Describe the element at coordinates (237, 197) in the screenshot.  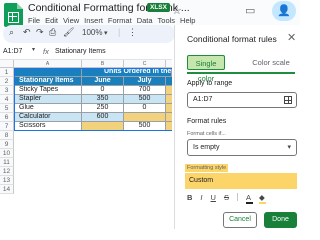
I see `toolbar-divider` at that location.